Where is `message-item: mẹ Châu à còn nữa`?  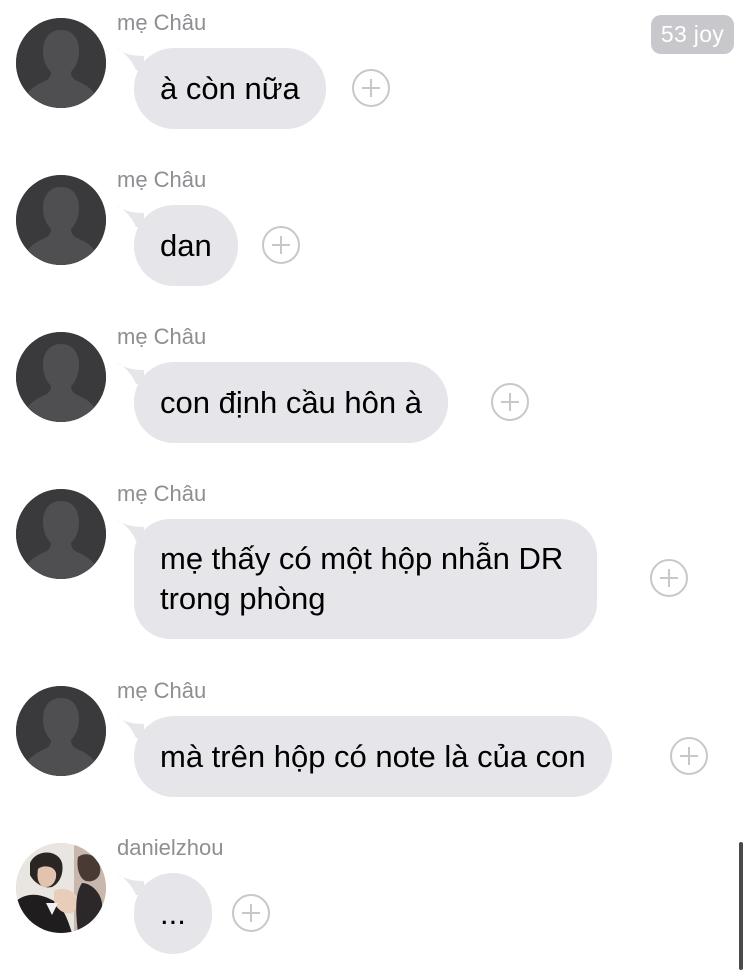
message-item: mẹ Châu à còn nữa is located at coordinates (375, 70).